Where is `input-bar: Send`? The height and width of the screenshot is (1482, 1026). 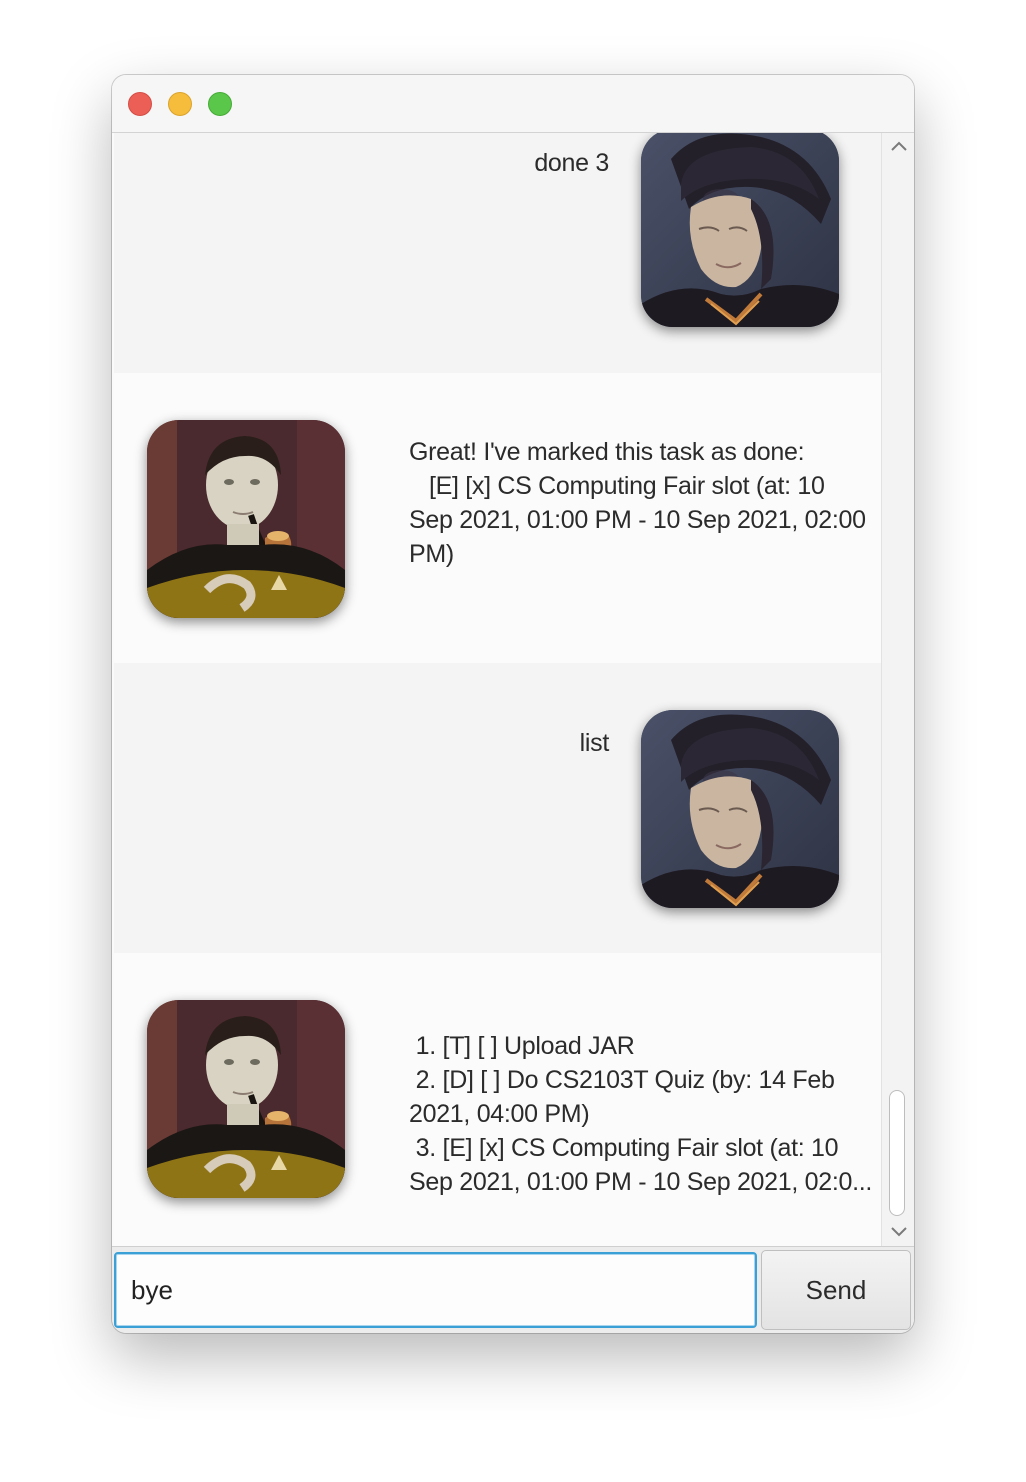 input-bar: Send is located at coordinates (513, 1289).